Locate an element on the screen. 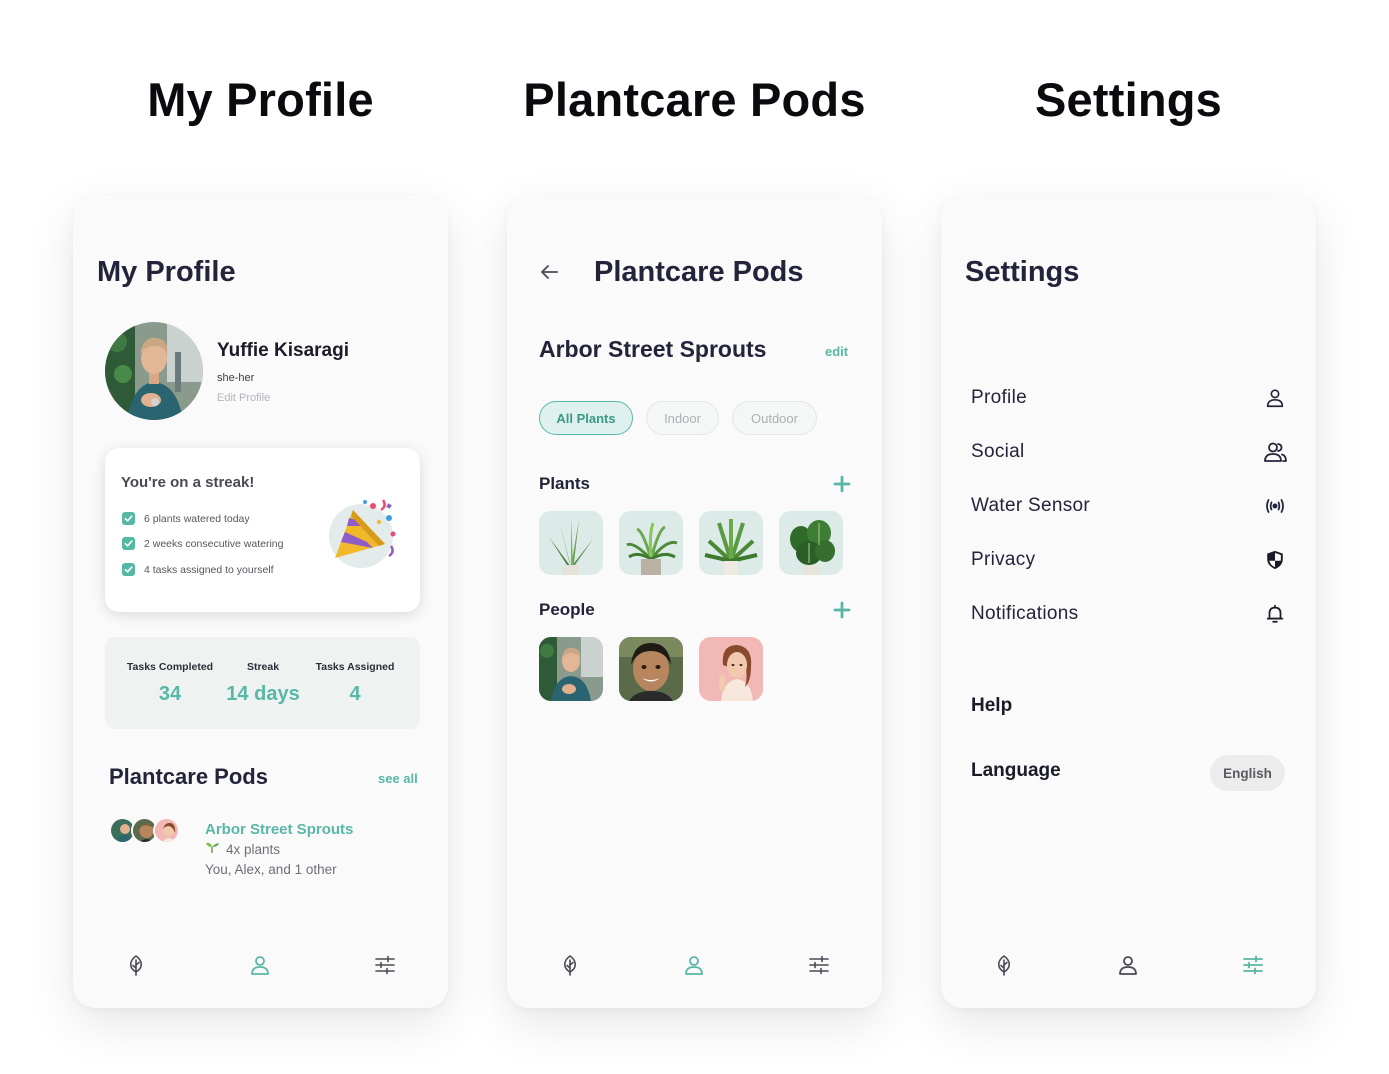  pod-plant-count: 4x plants is located at coordinates (242, 849).